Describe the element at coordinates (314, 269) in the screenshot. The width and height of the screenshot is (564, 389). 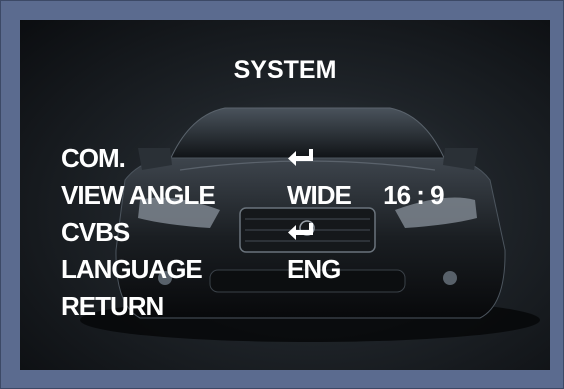
I see `language-value: ENG` at that location.